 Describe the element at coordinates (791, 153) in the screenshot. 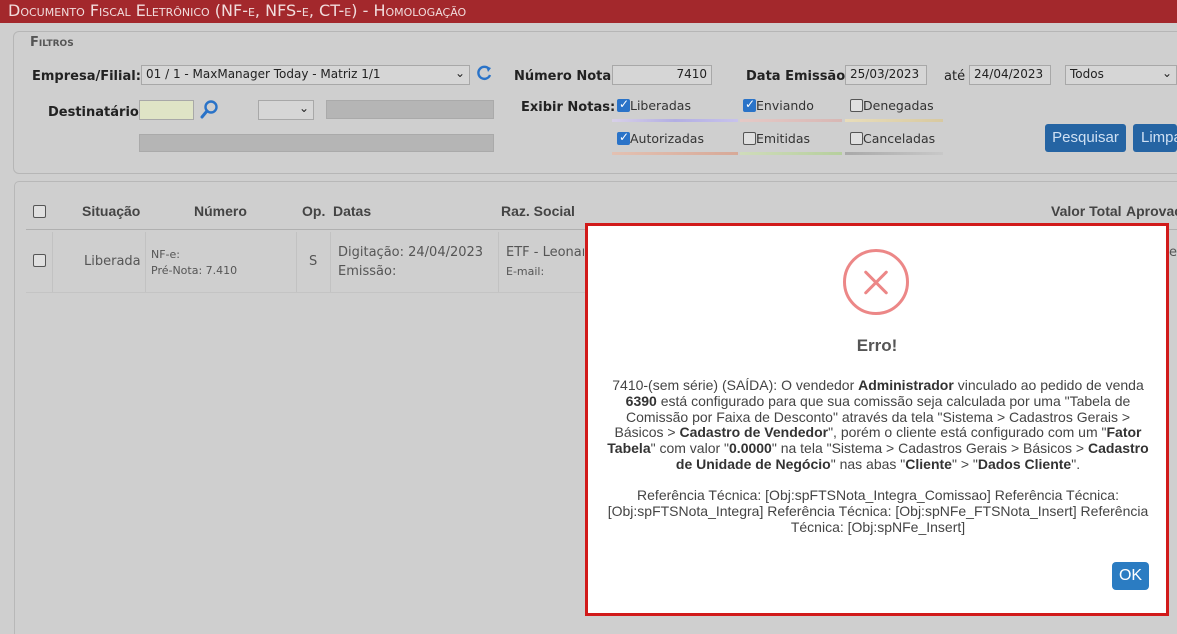

I see `emitidas-color-bar` at that location.